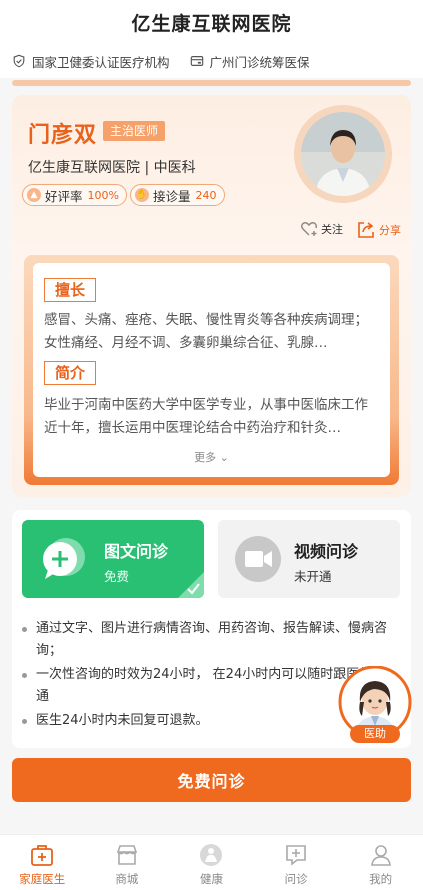  I want to click on text-consult-option: 图文问诊 免费, so click(113, 559).